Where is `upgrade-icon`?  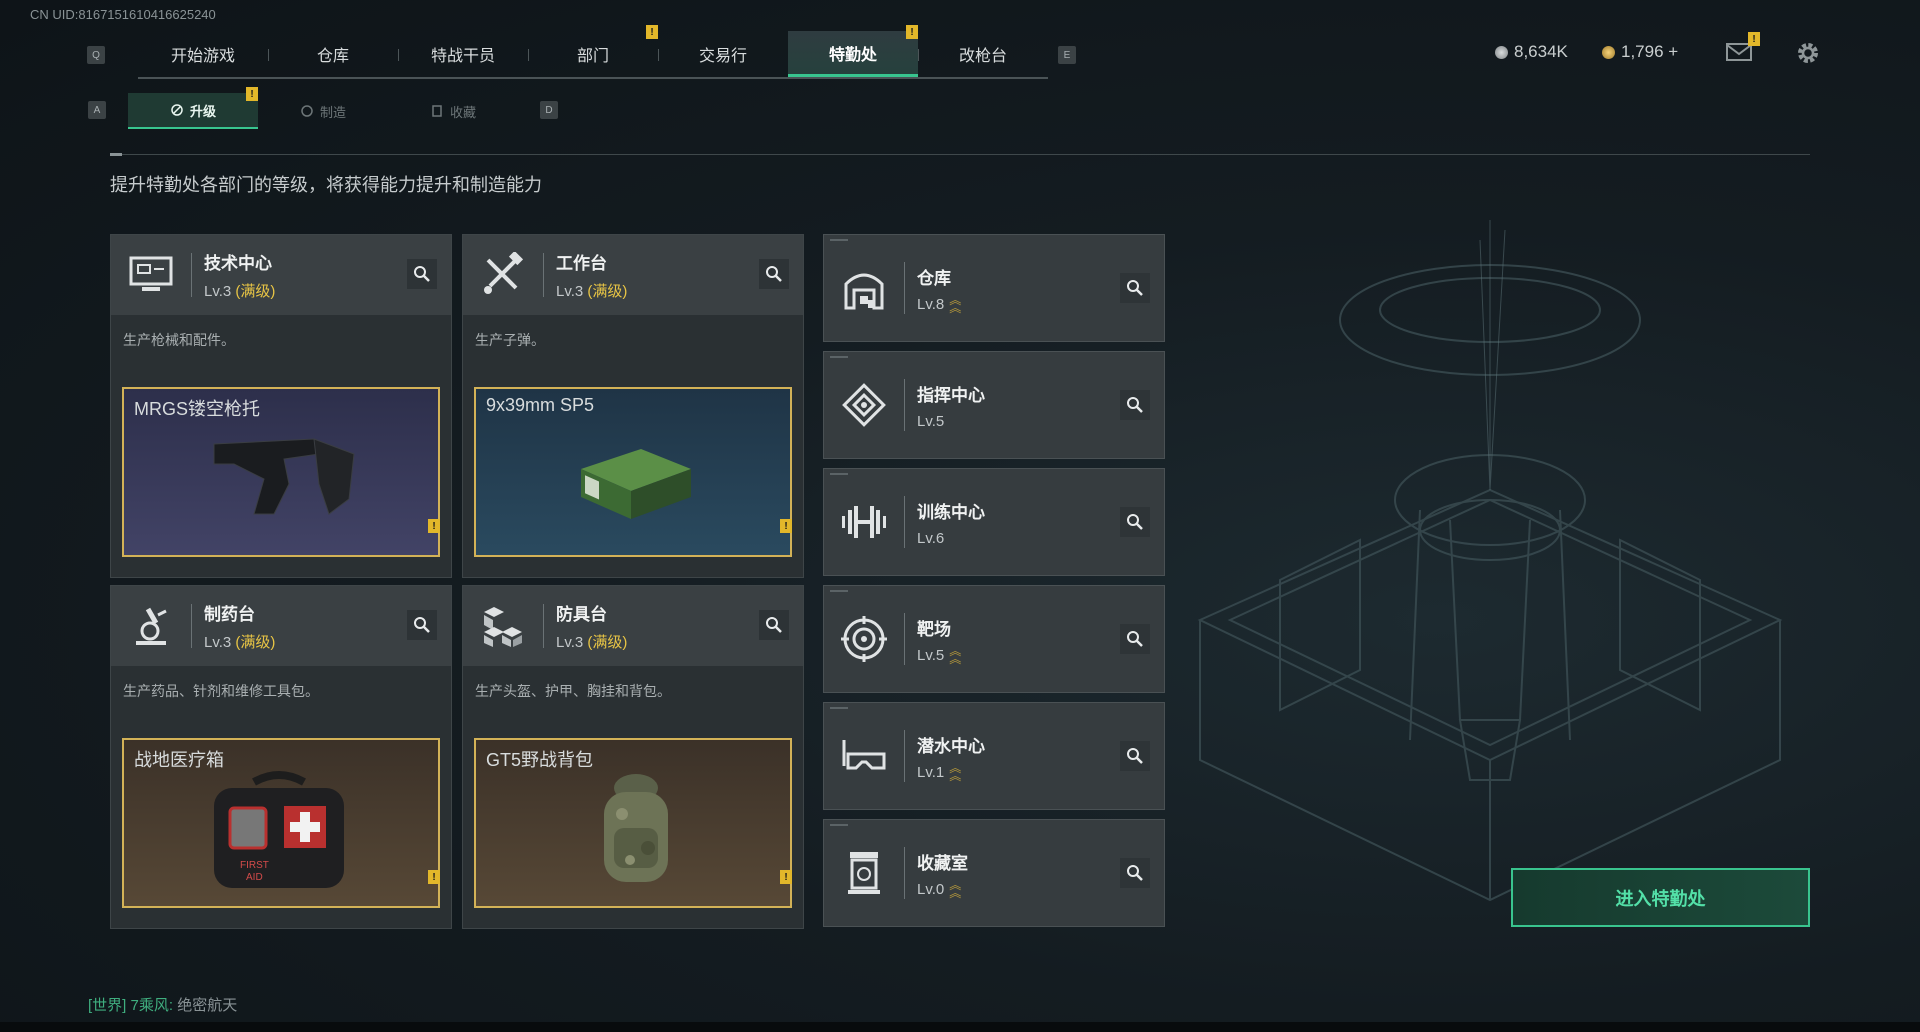
upgrade-icon is located at coordinates (177, 110).